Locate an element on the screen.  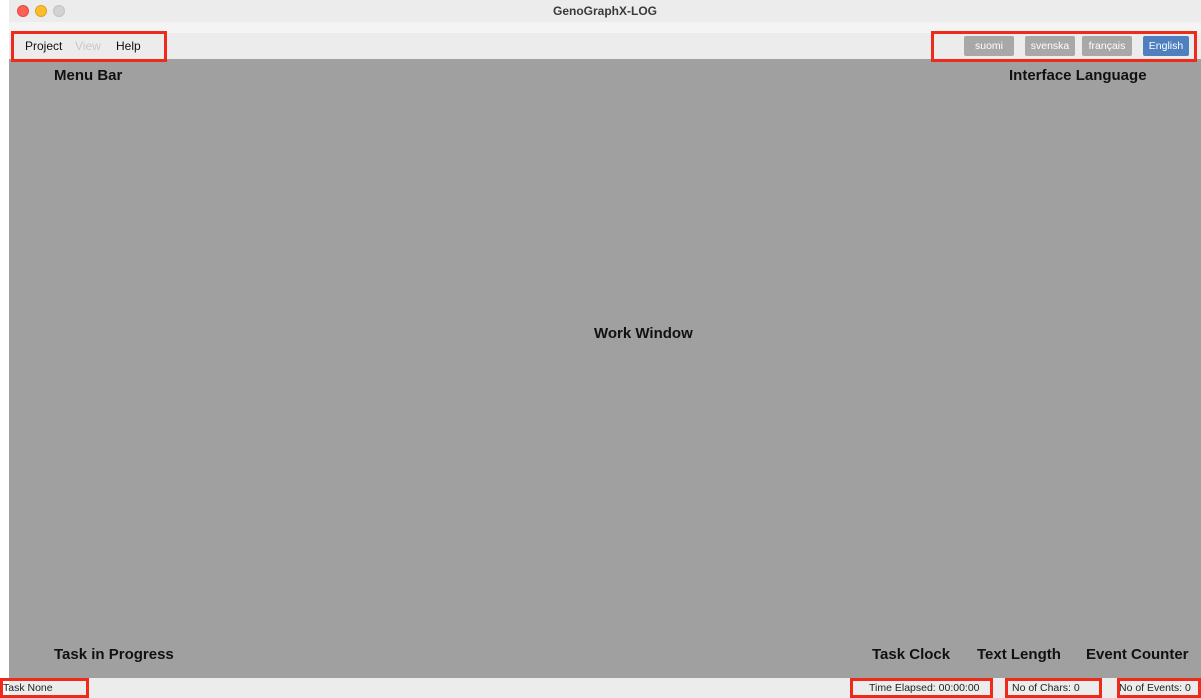
language-button-suomi: suomi is located at coordinates (989, 46).